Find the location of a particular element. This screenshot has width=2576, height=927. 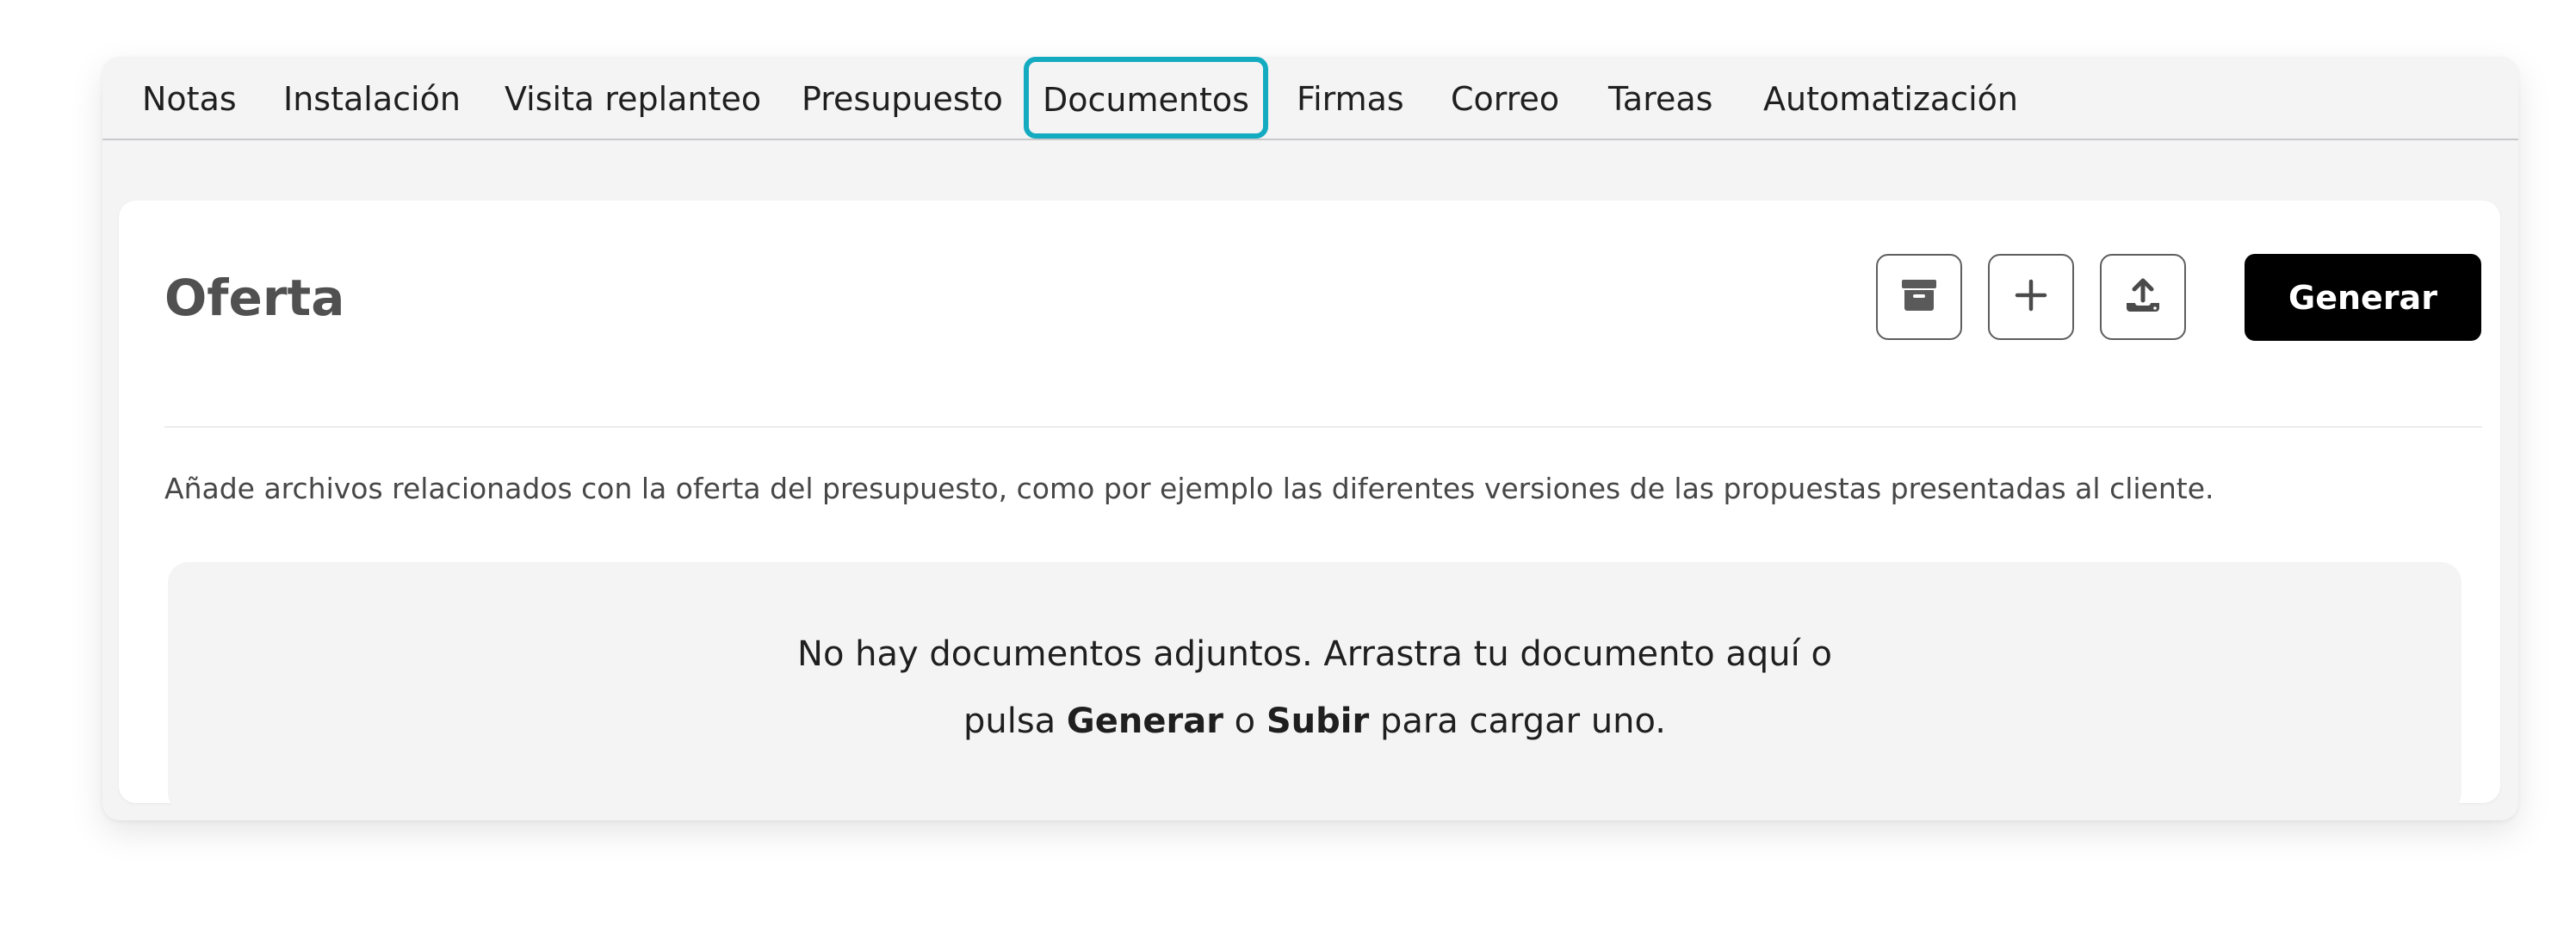

tab-visita-replanteo: Visita replanteo is located at coordinates (633, 99).